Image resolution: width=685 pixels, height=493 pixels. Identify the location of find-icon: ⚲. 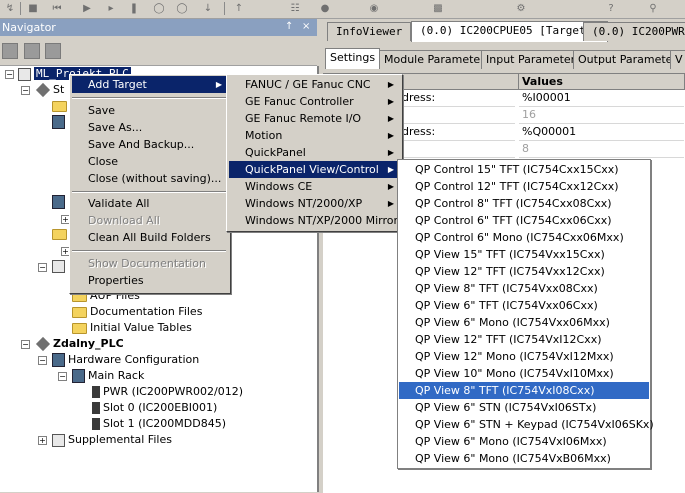
(653, 8).